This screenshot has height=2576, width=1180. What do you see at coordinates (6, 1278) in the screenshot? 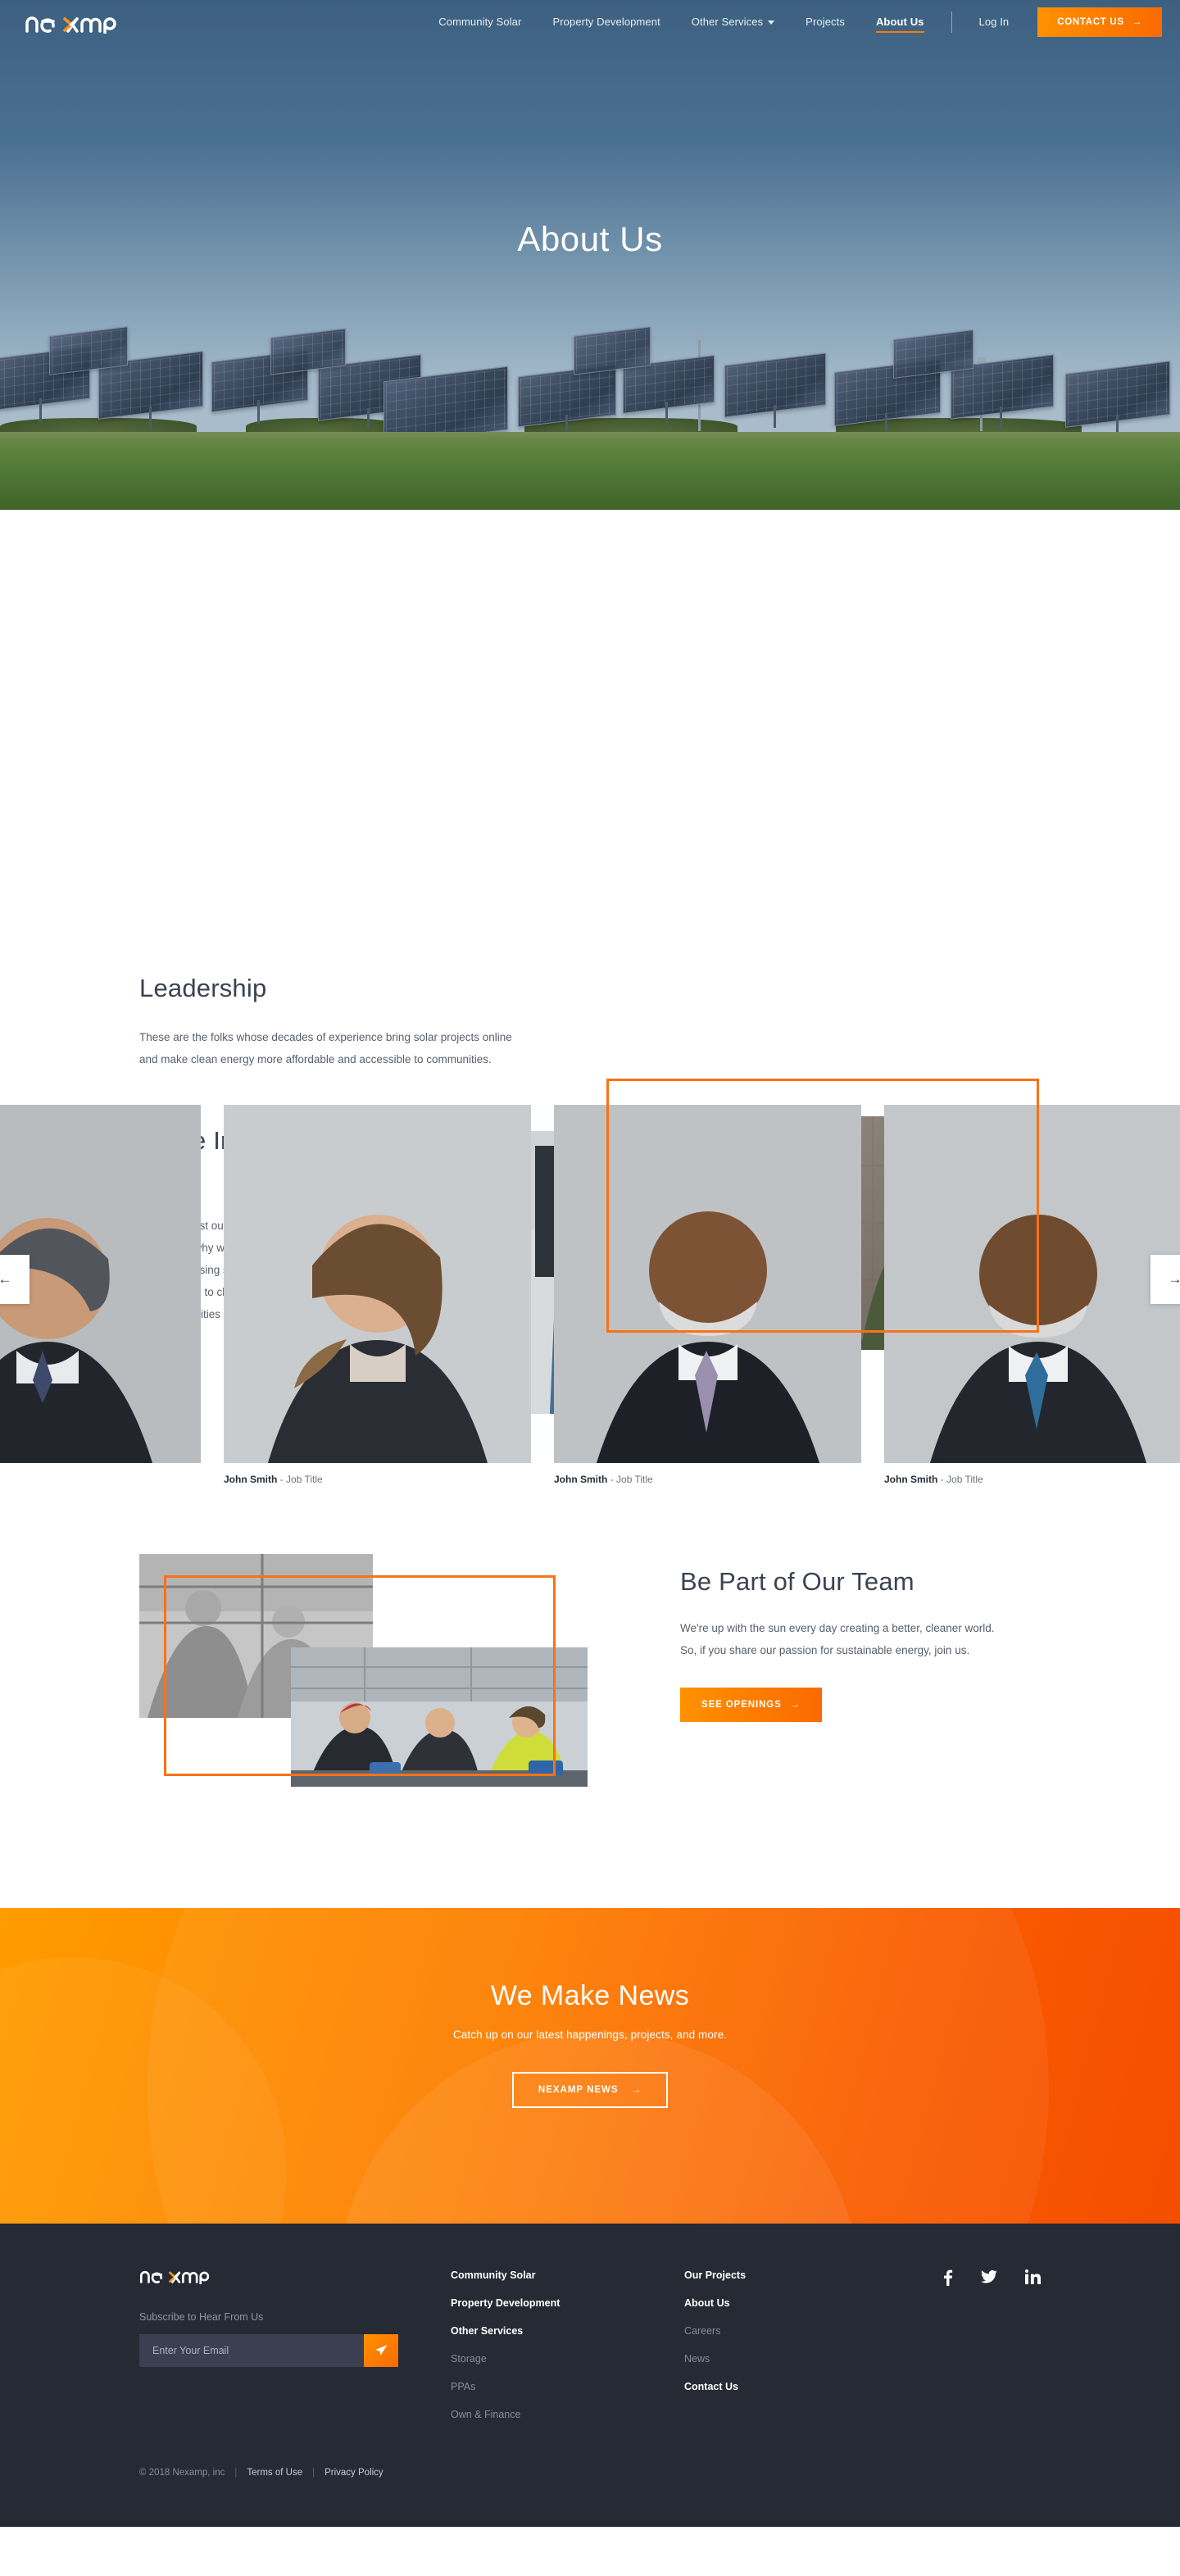
I see `arrow-left-icon: ←` at bounding box center [6, 1278].